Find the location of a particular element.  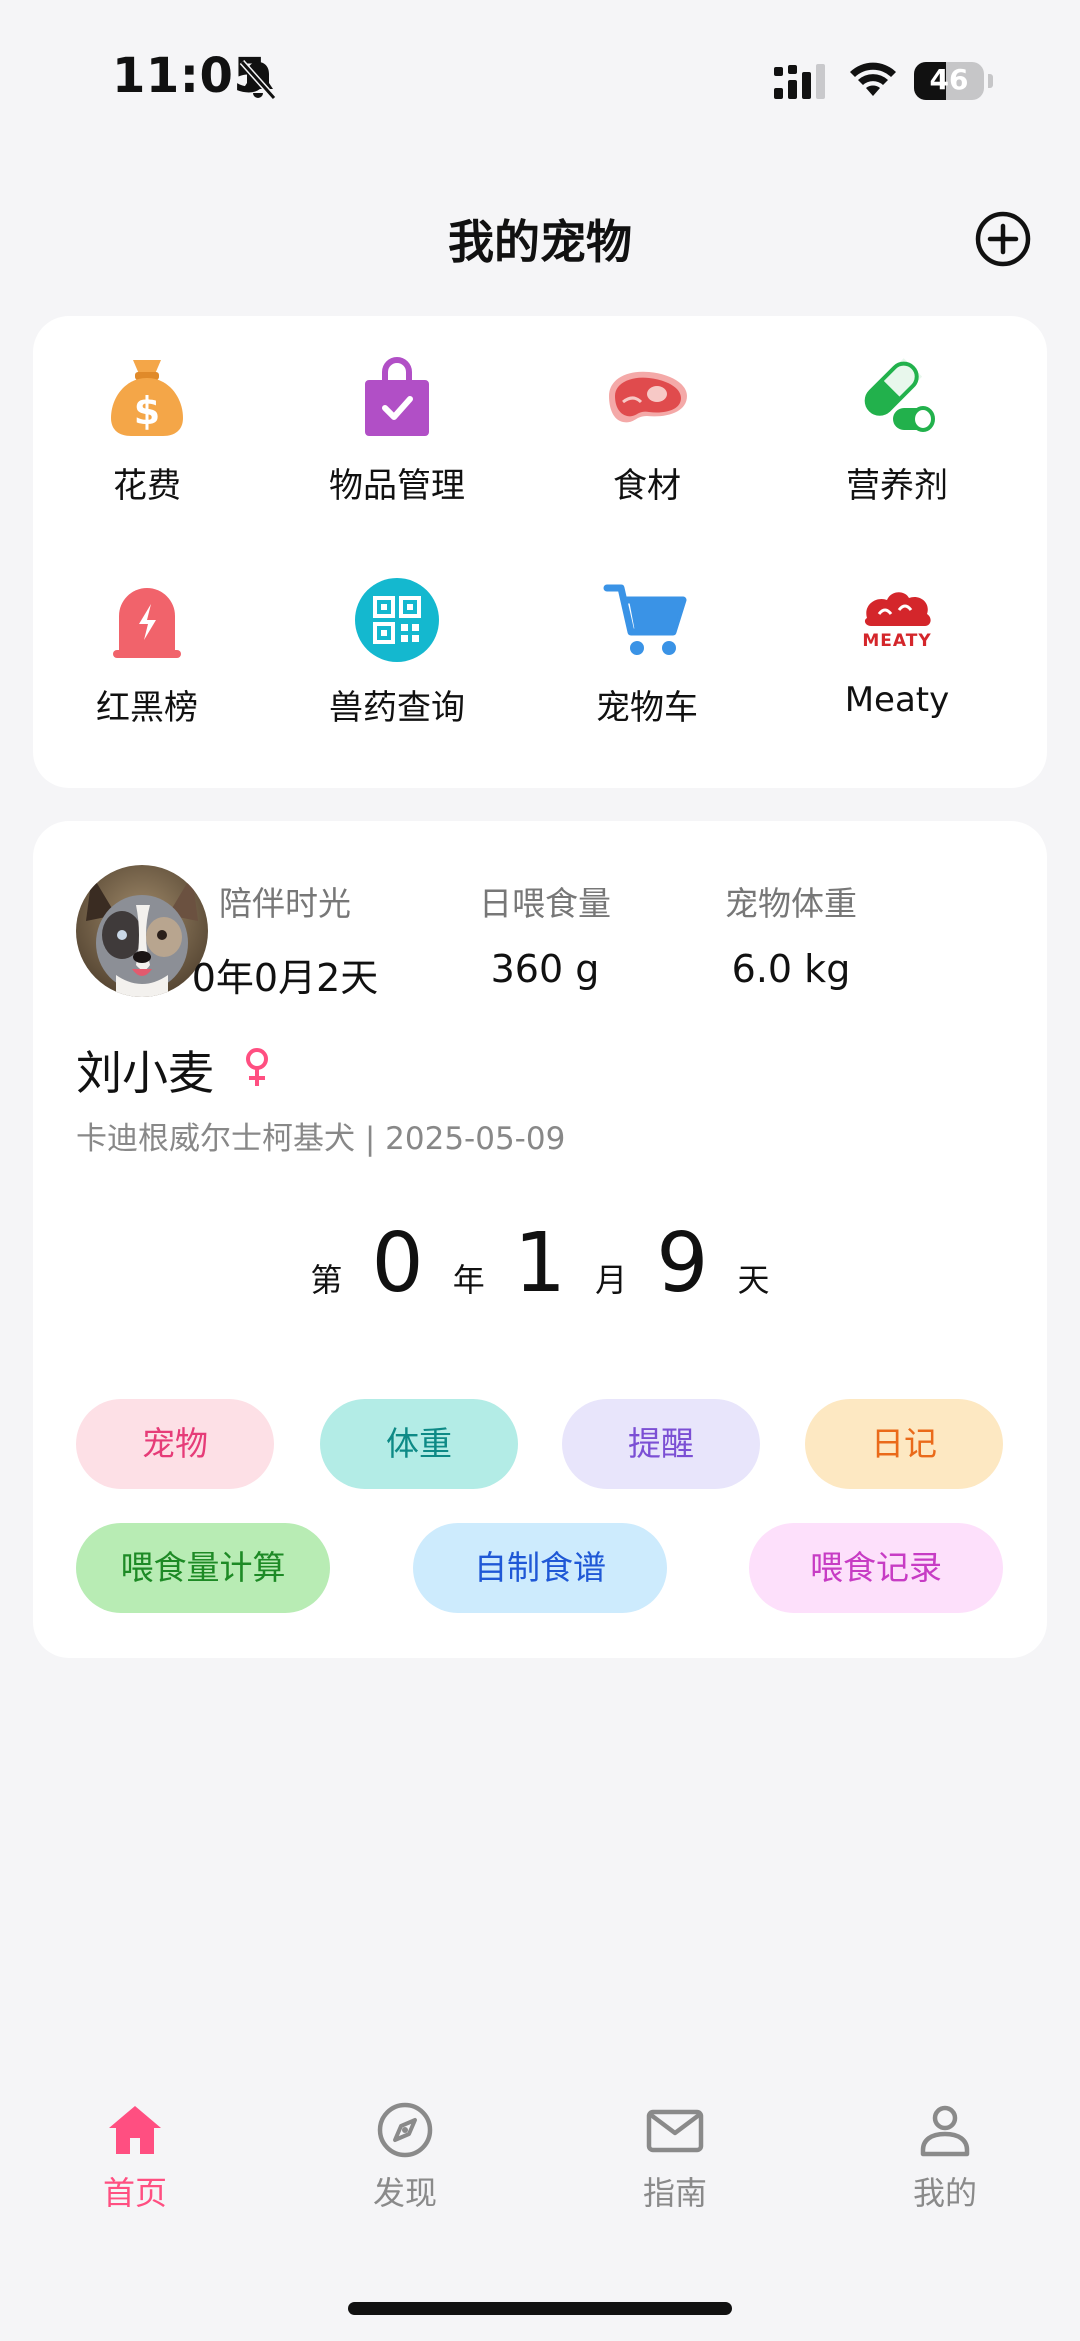

feeding-calculator-button: 喂食量计算 is located at coordinates (203, 1568).